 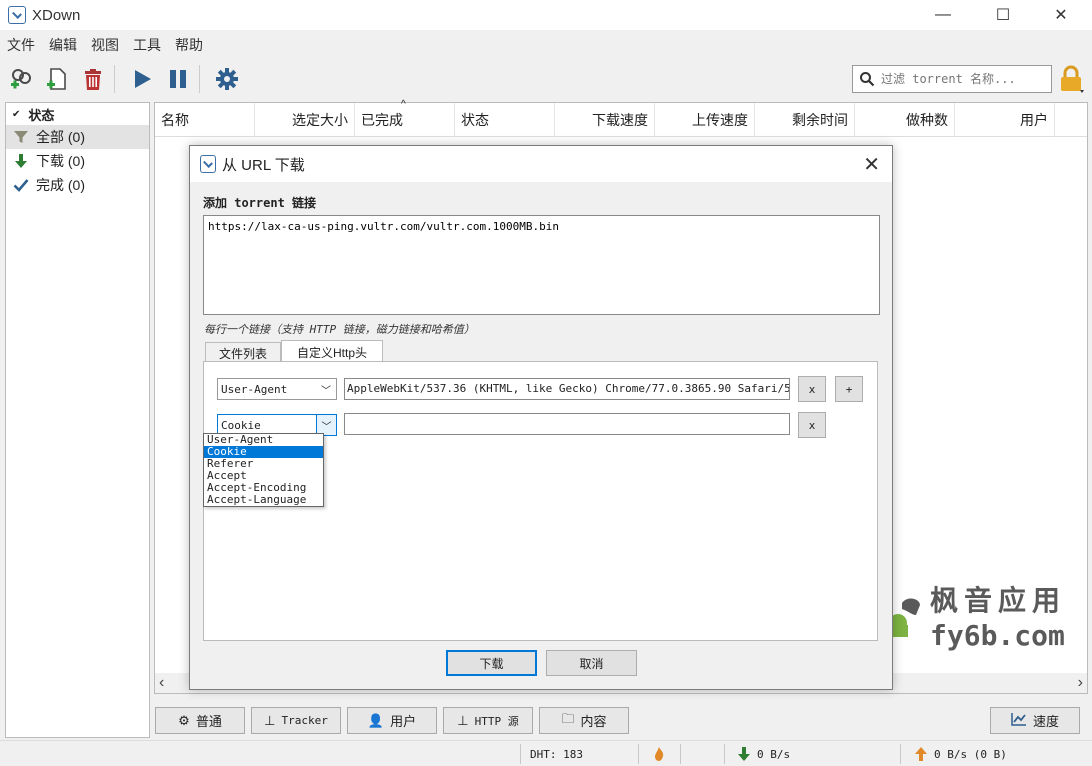 I want to click on sidebar-item-label: 完成 (0), so click(x=60, y=185).